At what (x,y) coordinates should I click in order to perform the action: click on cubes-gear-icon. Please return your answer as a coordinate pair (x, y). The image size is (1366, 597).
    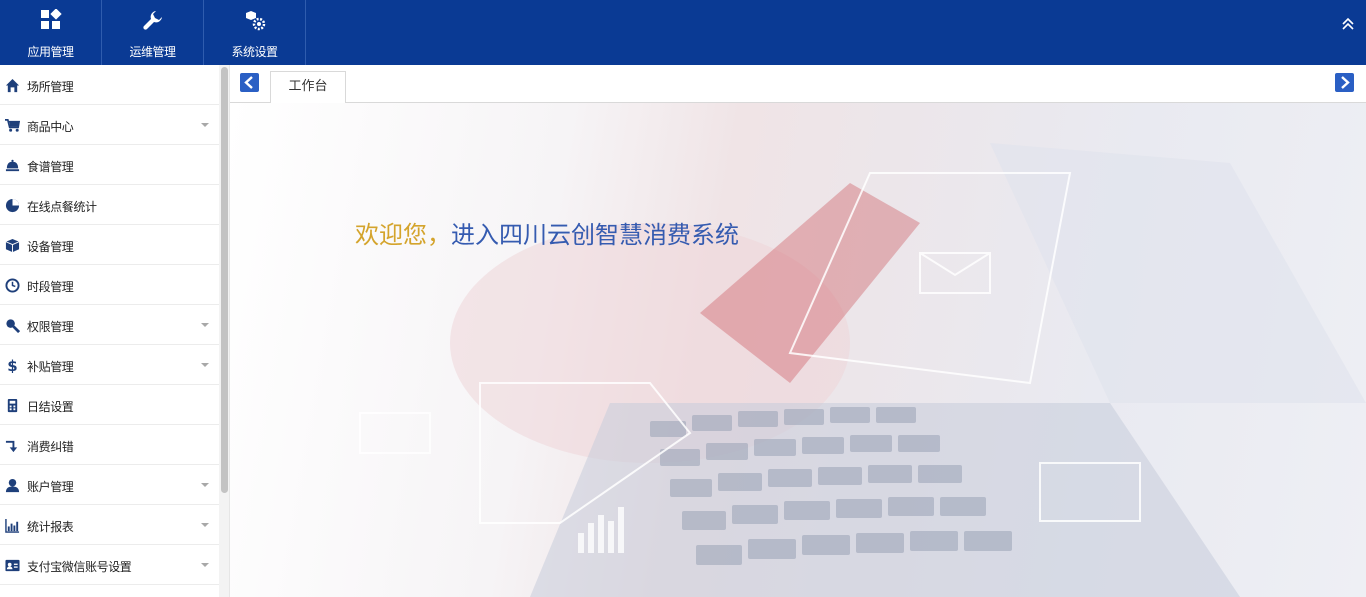
    Looking at the image, I should click on (255, 21).